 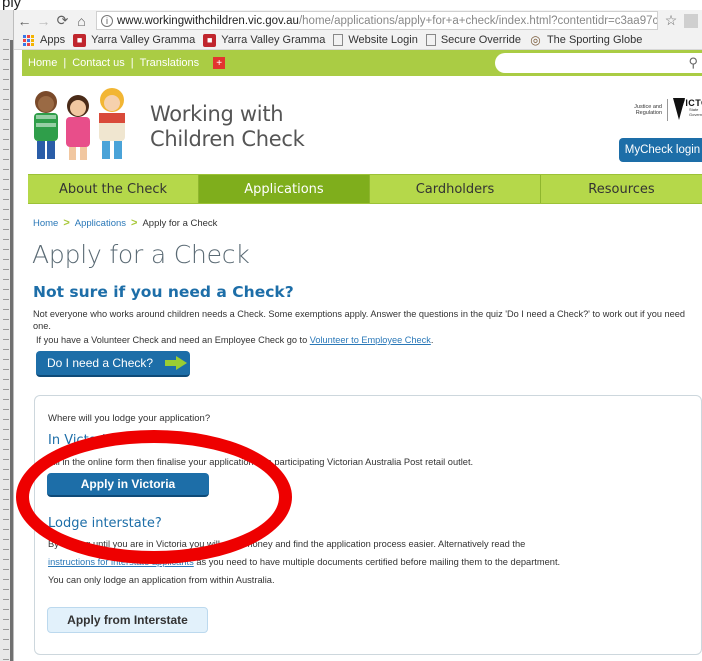 I want to click on breadcrumb: Home > Applications > Apply for a Check, so click(x=125, y=223).